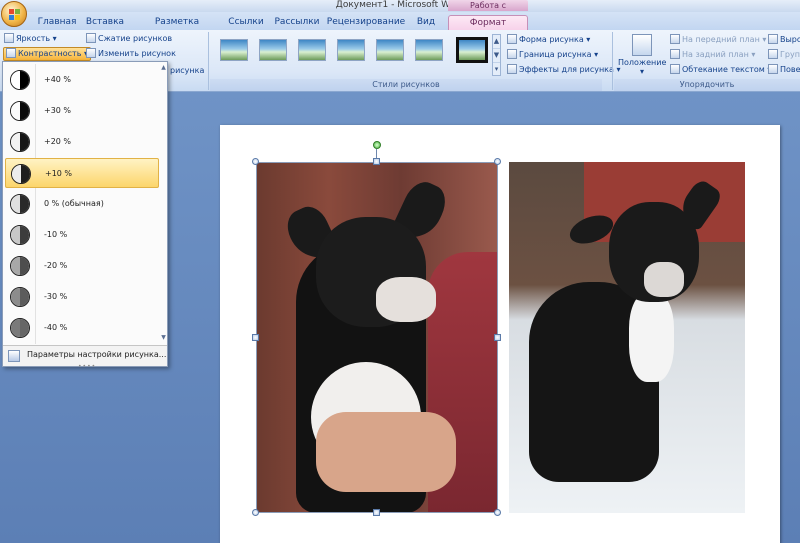 The height and width of the screenshot is (543, 800). I want to click on change-picture-button: Изменить рисунок, so click(131, 54).